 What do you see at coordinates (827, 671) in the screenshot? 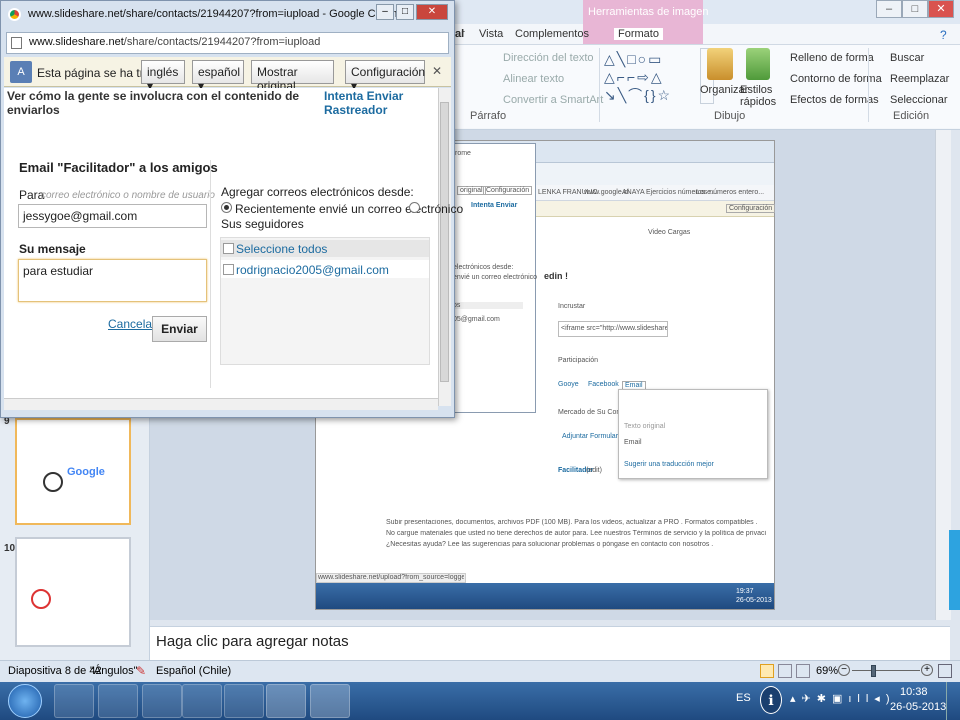
I see `zoom-level: 69%` at bounding box center [827, 671].